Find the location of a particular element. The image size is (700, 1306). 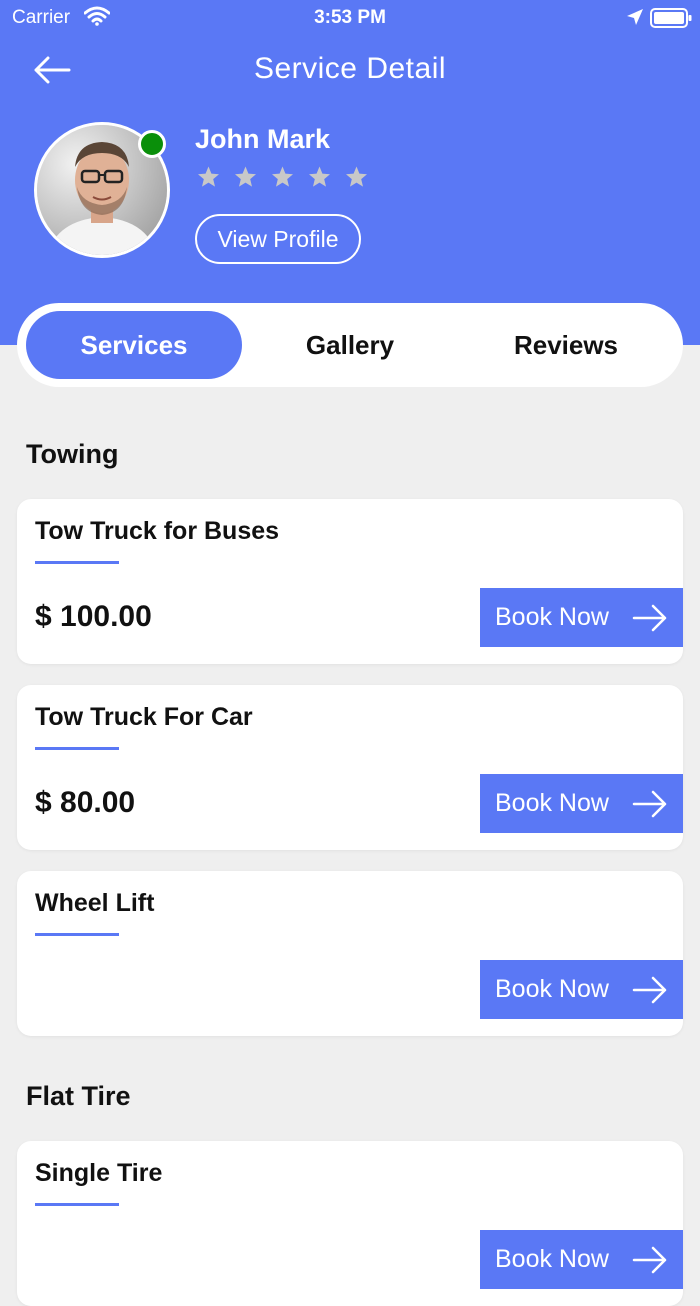

section-title-flat-tire: Flat Tire is located at coordinates (78, 1096).